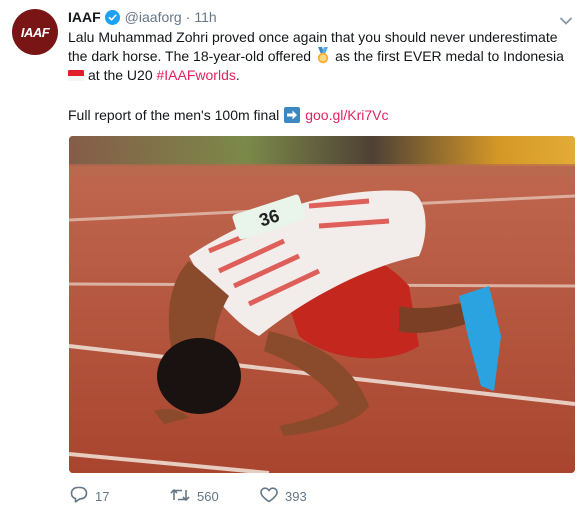  I want to click on indonesia-flag-icon, so click(76, 75).